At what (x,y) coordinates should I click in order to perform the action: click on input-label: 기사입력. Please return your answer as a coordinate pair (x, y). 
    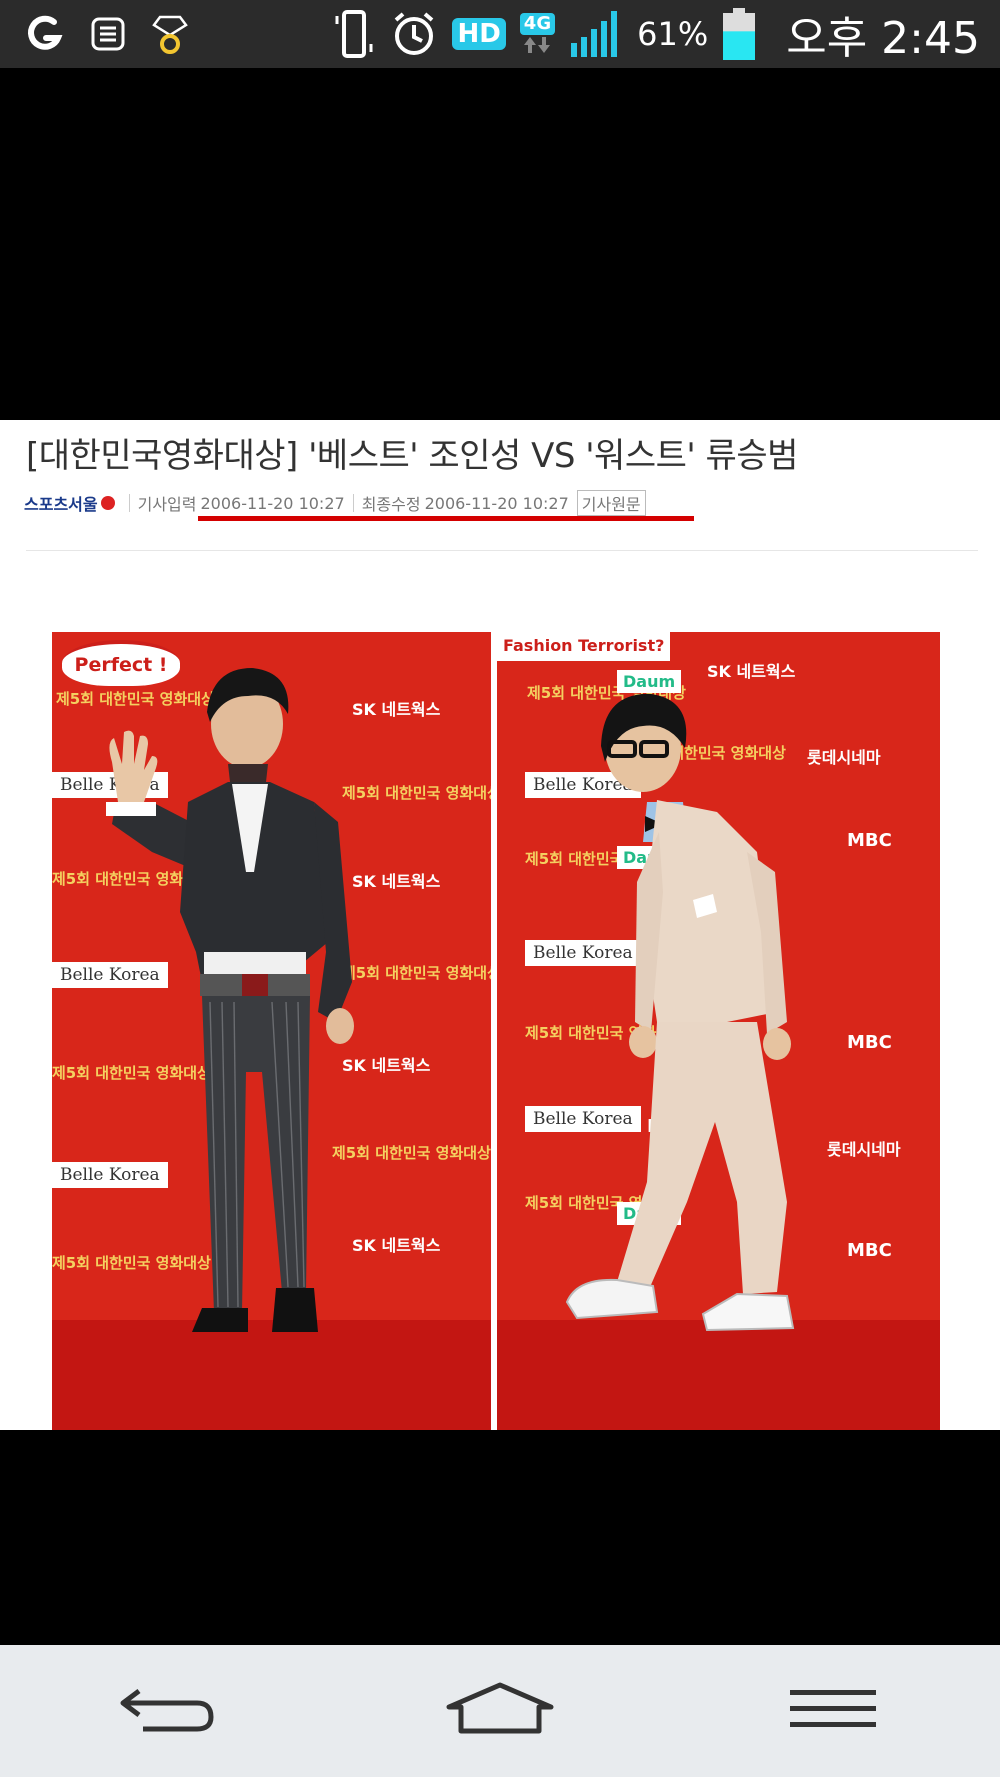
    Looking at the image, I should click on (167, 504).